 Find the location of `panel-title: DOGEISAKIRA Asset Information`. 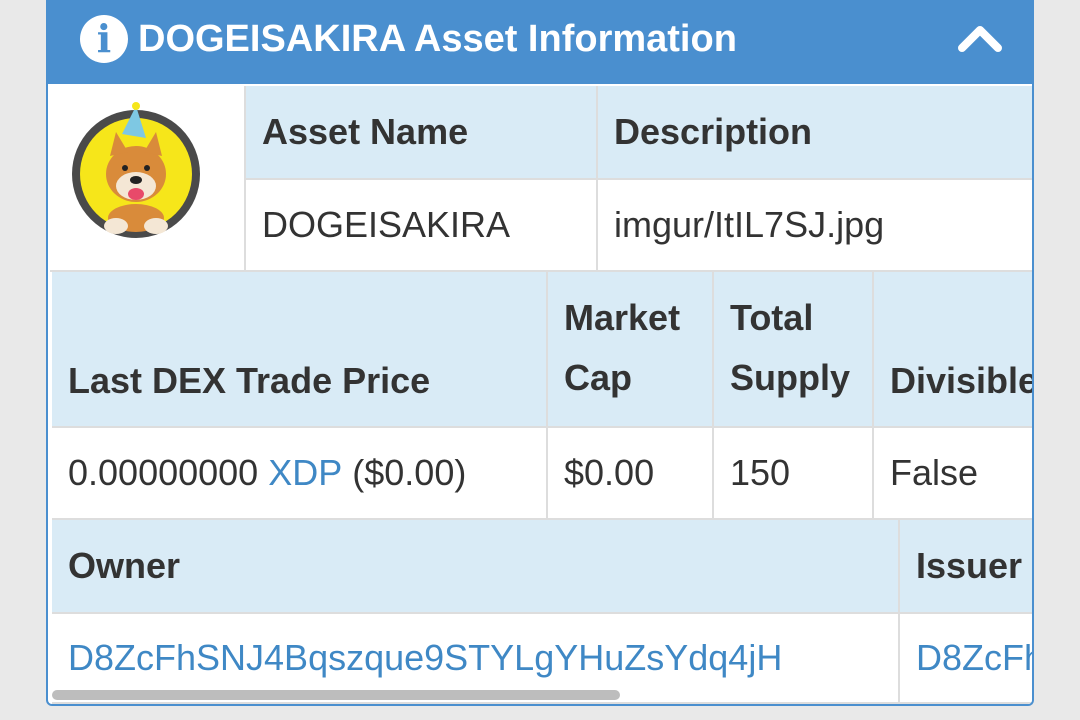

panel-title: DOGEISAKIRA Asset Information is located at coordinates (437, 39).